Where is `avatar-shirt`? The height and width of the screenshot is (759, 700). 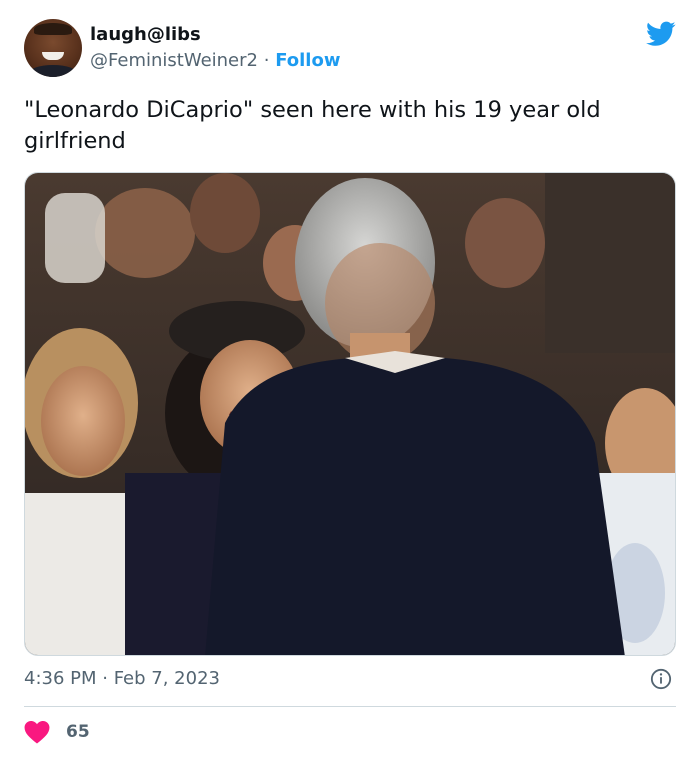
avatar-shirt is located at coordinates (53, 71).